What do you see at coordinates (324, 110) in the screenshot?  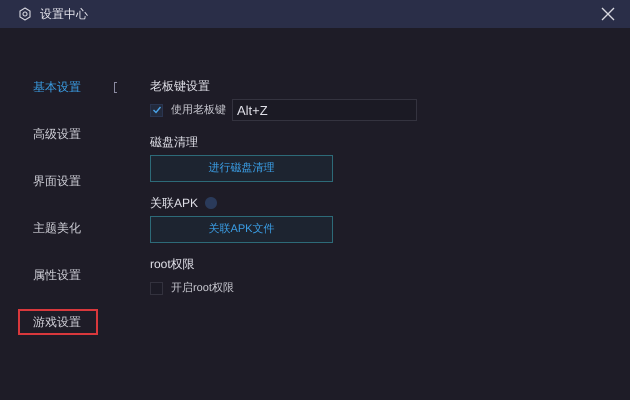 I see `hotkey-field: Alt+Z` at bounding box center [324, 110].